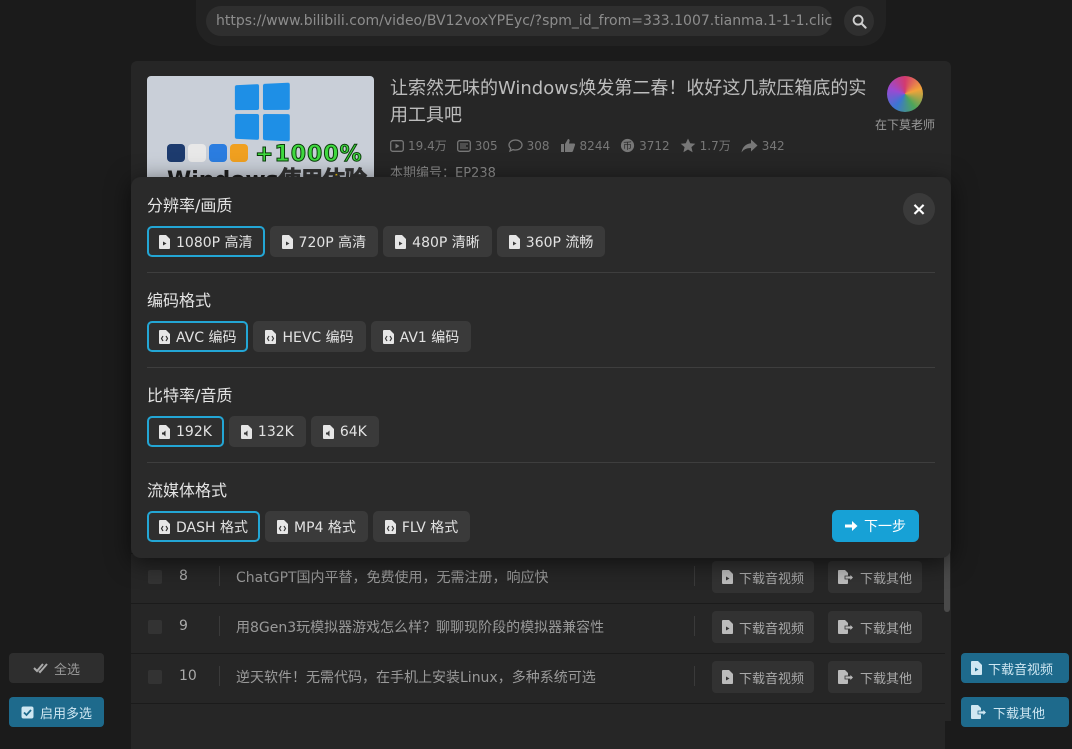  What do you see at coordinates (528, 146) in the screenshot?
I see `comments-stat: 308` at bounding box center [528, 146].